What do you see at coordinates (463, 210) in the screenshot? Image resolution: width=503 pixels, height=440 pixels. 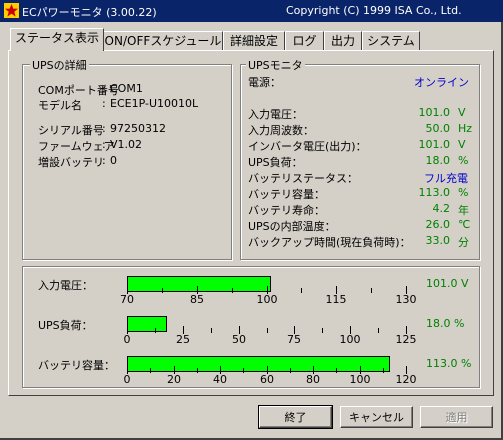 I see `monitor-unit: 年` at bounding box center [463, 210].